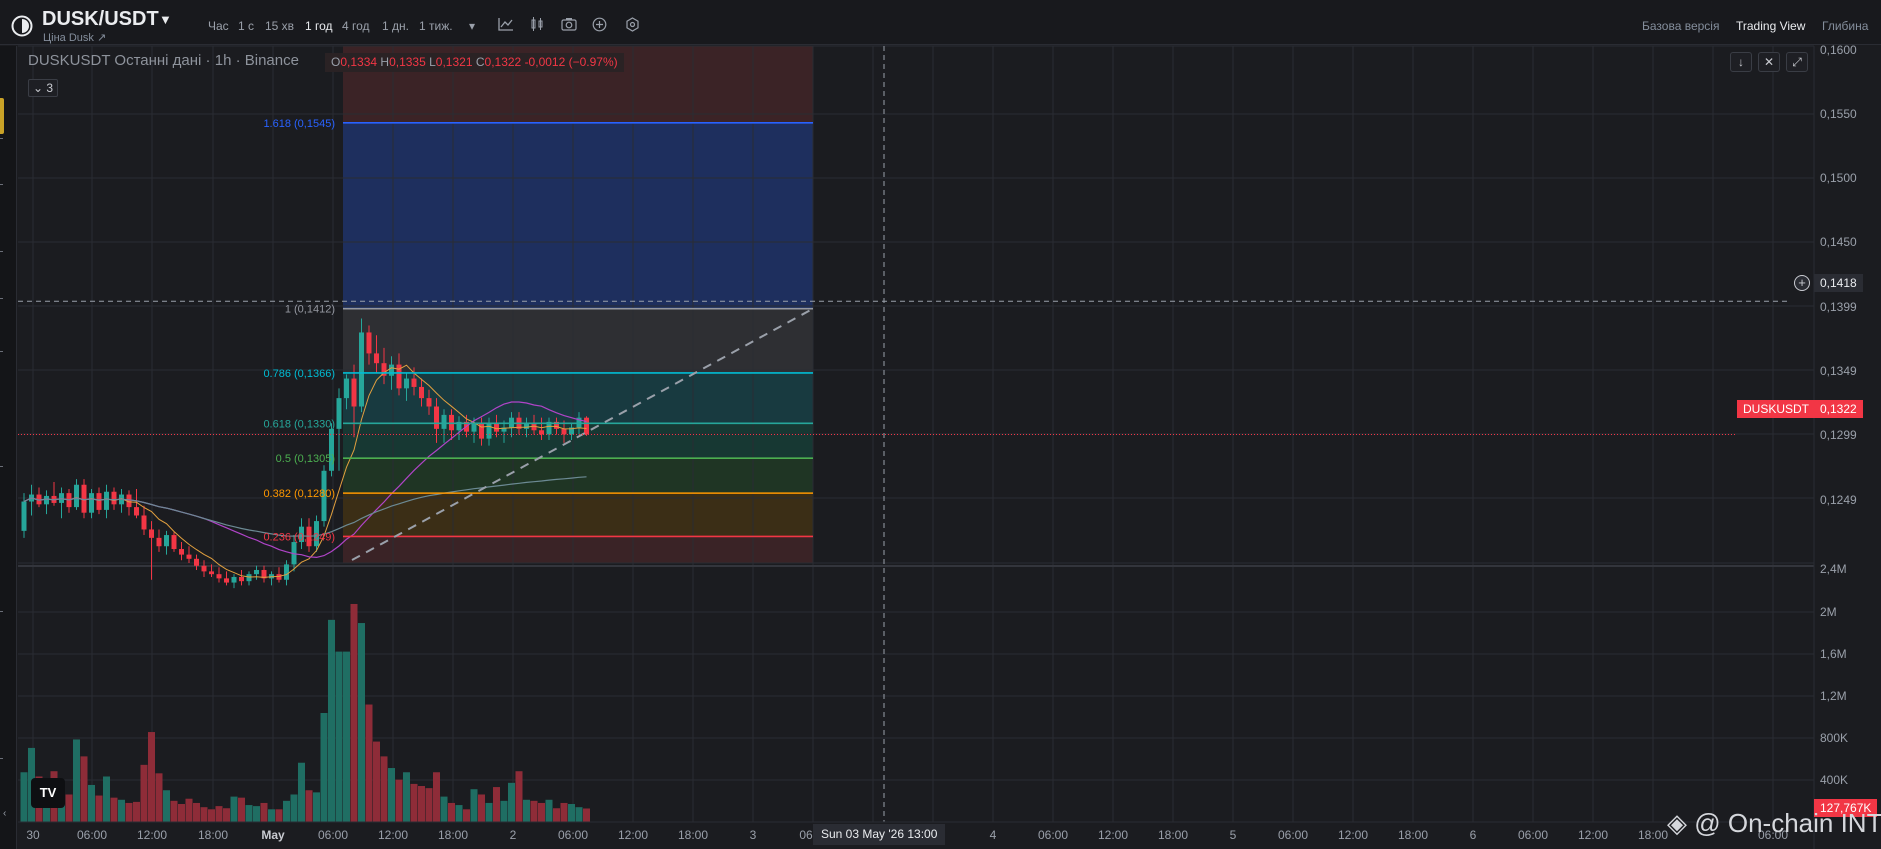 This screenshot has height=849, width=1881. I want to click on ohlc-high-label: H, so click(385, 62).